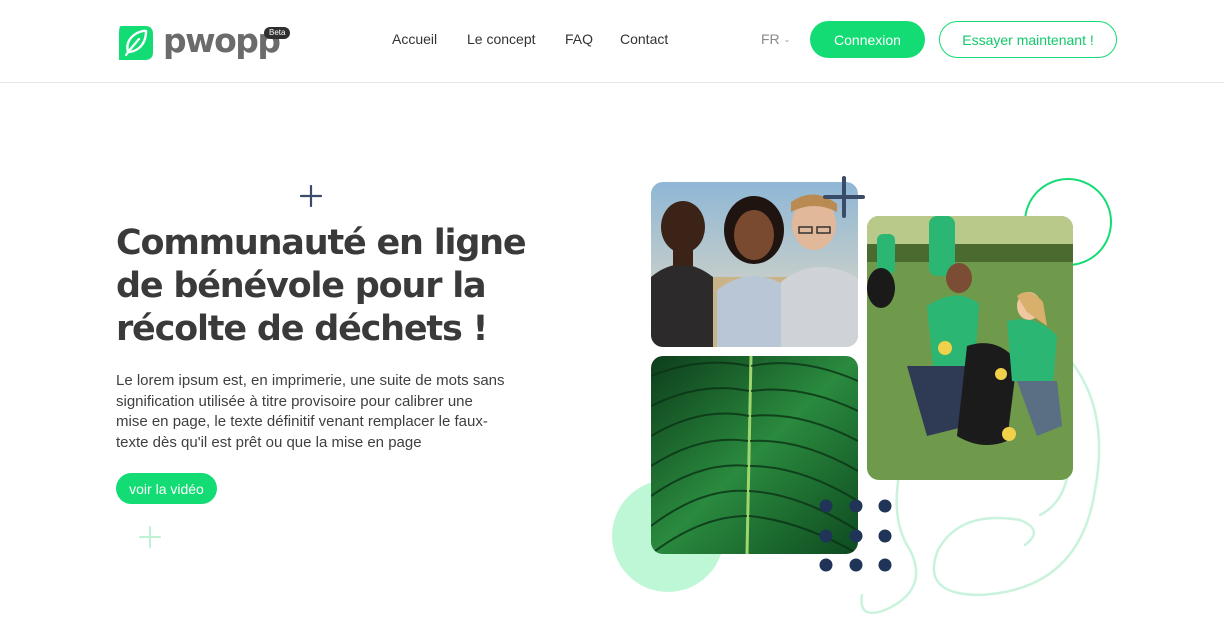 This screenshot has height=628, width=1224. I want to click on dot-grid-icon, so click(856, 538).